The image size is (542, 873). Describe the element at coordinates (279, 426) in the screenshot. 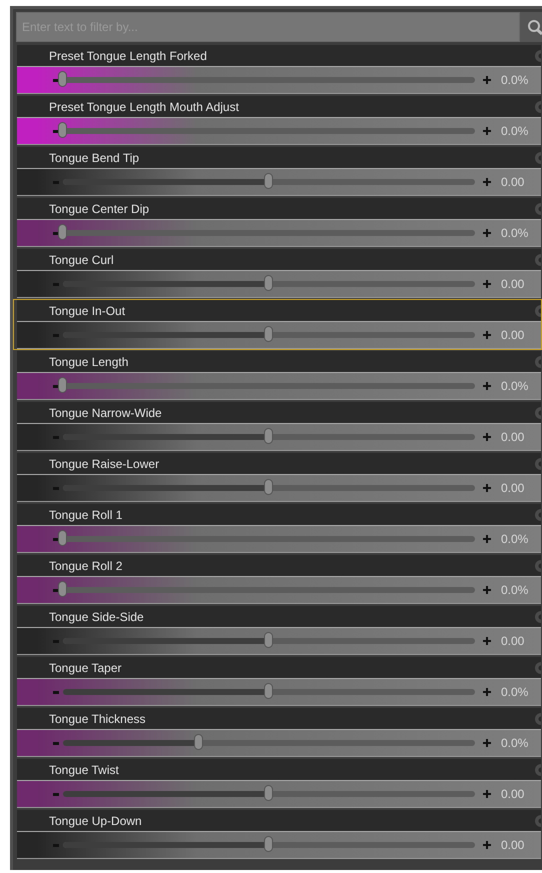

I see `property-row: Tongue Narrow-Wide 0.00` at that location.